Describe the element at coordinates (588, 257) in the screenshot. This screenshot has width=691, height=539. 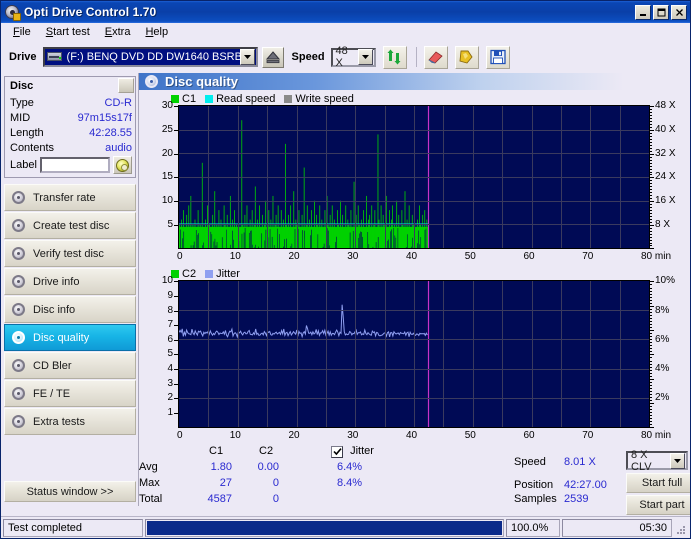
I see `x-tick-label: 70` at that location.